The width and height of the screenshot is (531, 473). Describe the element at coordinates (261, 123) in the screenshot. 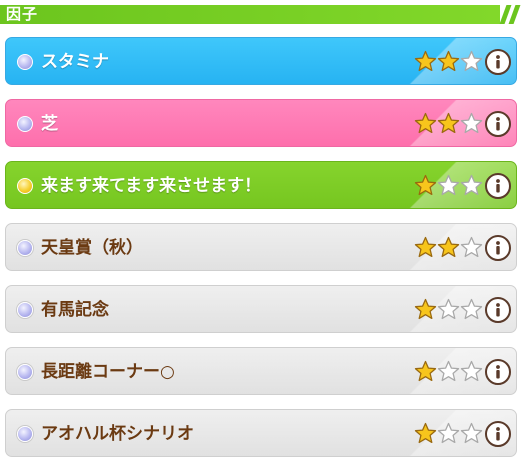

I see `factor-card: 芝` at that location.